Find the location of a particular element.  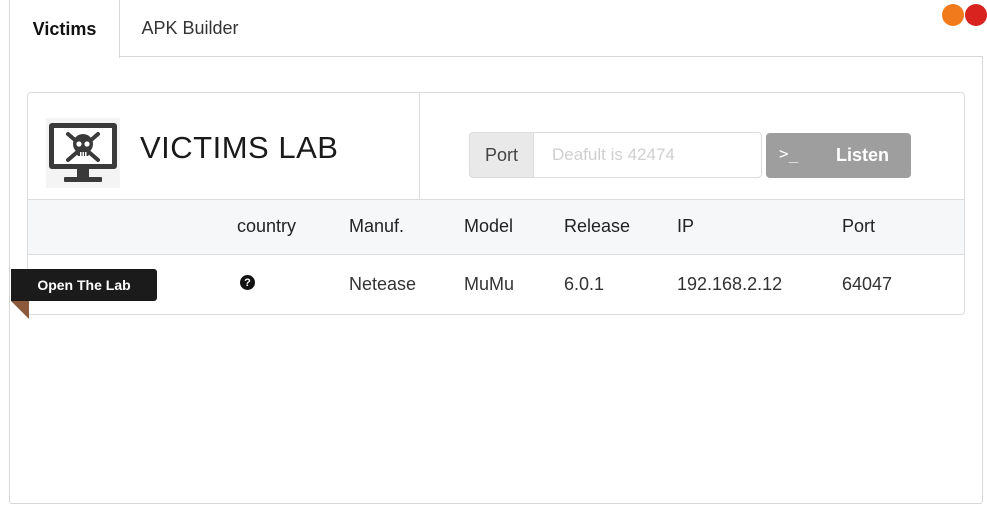

cell-release: 6.0.1 is located at coordinates (584, 284).